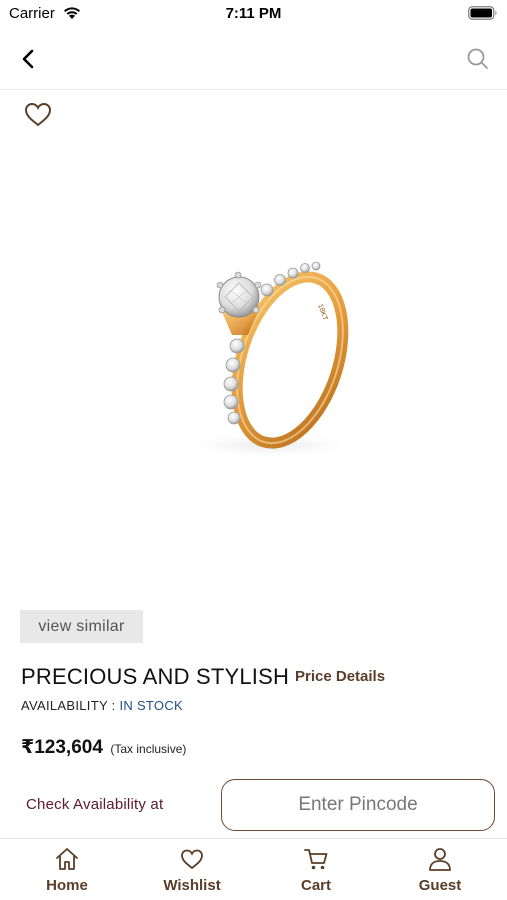 Image resolution: width=507 pixels, height=900 pixels. I want to click on tab-bar: Home Wishlist Cart Guest, so click(253, 869).